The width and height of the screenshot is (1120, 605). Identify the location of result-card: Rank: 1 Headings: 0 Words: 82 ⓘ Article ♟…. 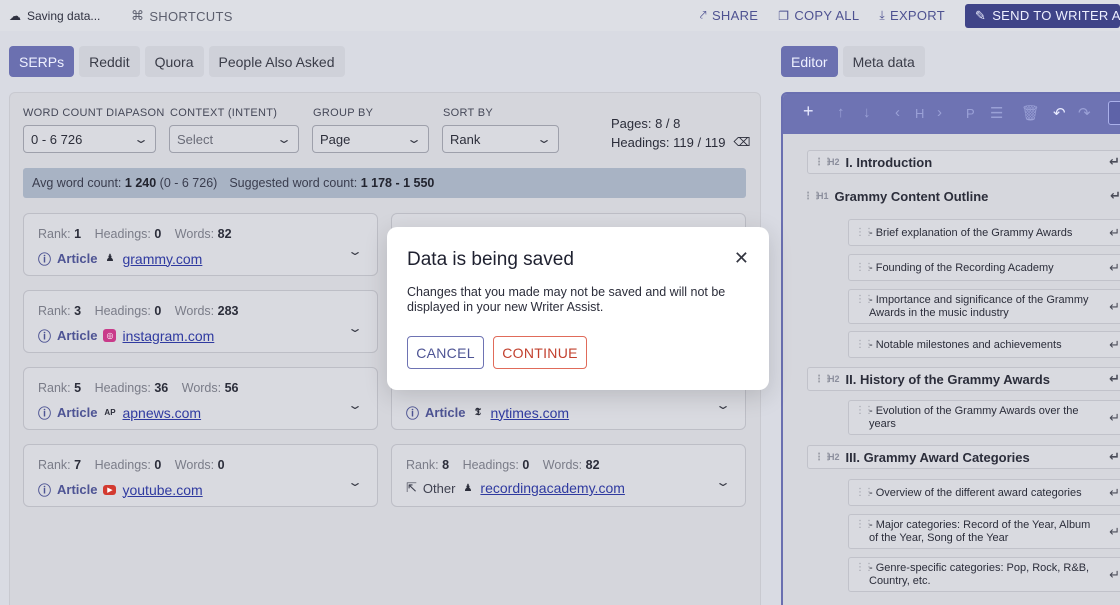
(200, 244).